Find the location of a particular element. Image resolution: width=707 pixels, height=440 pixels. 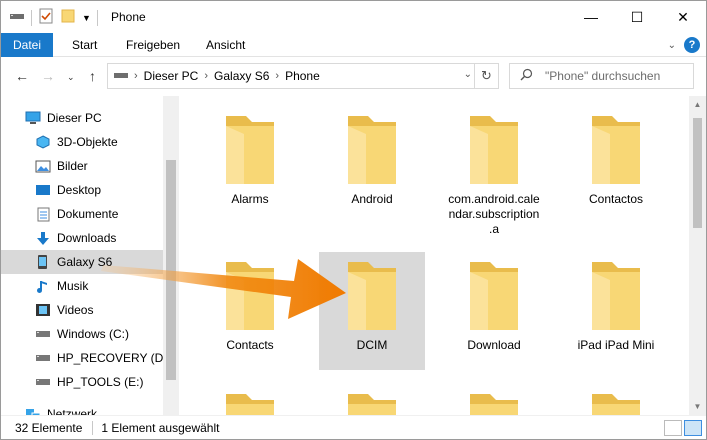

music-icon is located at coordinates (43, 286).